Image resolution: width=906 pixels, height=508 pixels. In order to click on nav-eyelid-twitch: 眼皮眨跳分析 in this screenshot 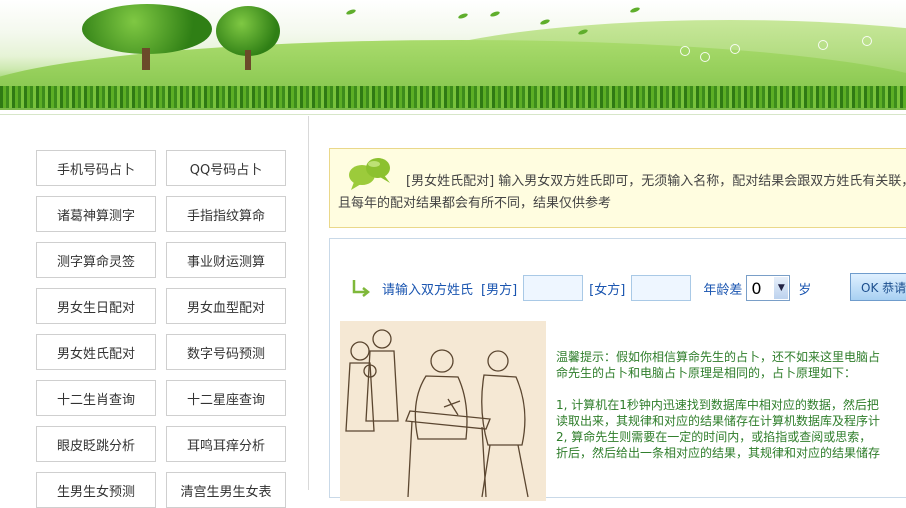, I will do `click(96, 444)`.